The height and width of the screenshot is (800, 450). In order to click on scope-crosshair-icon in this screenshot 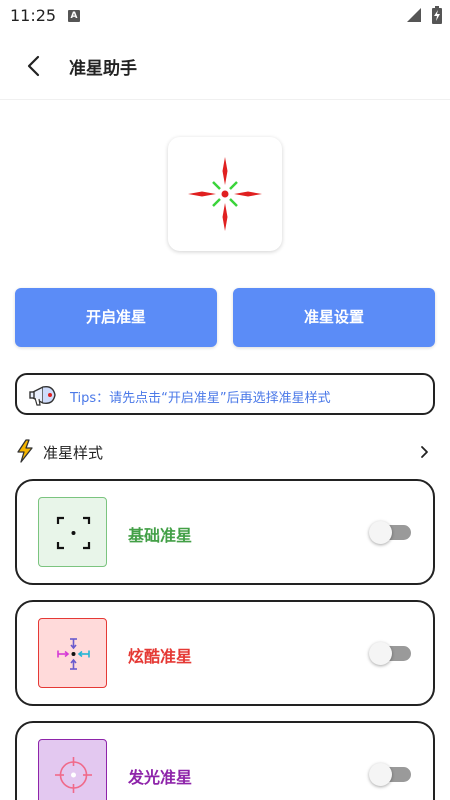, I will do `click(73, 775)`.